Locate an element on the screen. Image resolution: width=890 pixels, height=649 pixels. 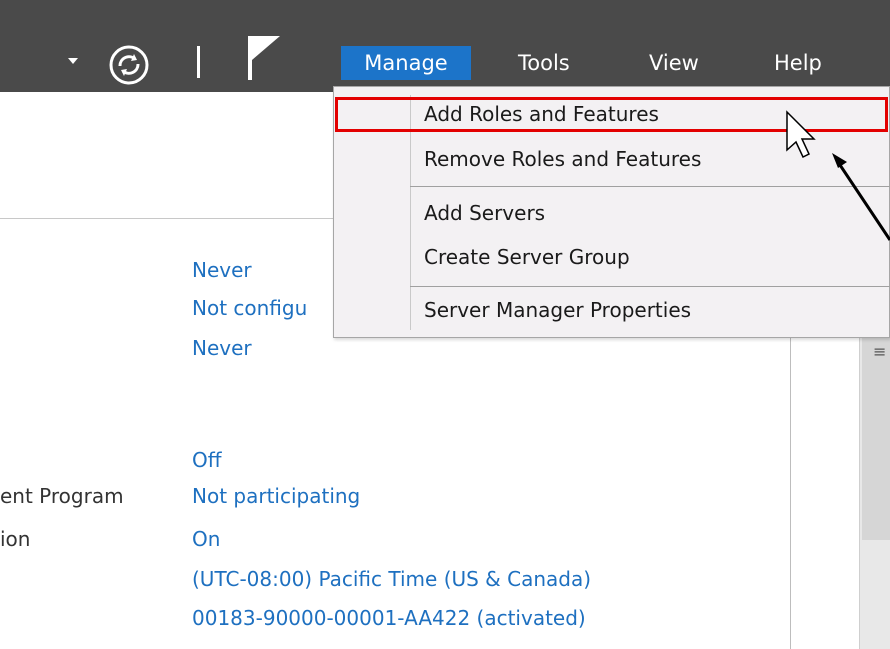
annotation-overlay is located at coordinates (838, 175).